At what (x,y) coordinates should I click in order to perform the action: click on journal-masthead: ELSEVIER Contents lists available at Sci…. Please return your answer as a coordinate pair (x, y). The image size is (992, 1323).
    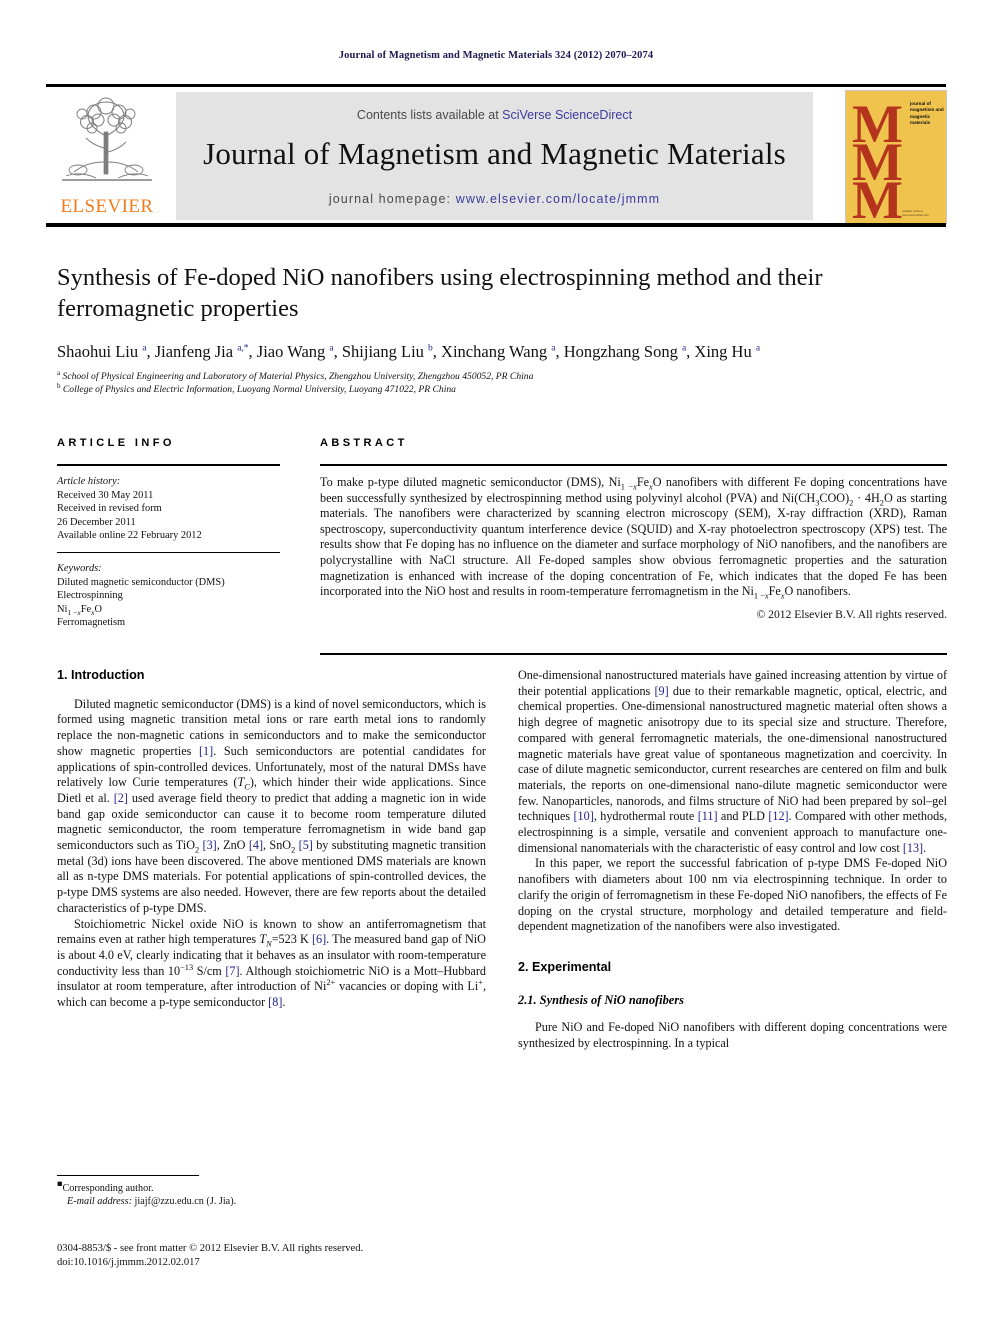
    Looking at the image, I should click on (496, 155).